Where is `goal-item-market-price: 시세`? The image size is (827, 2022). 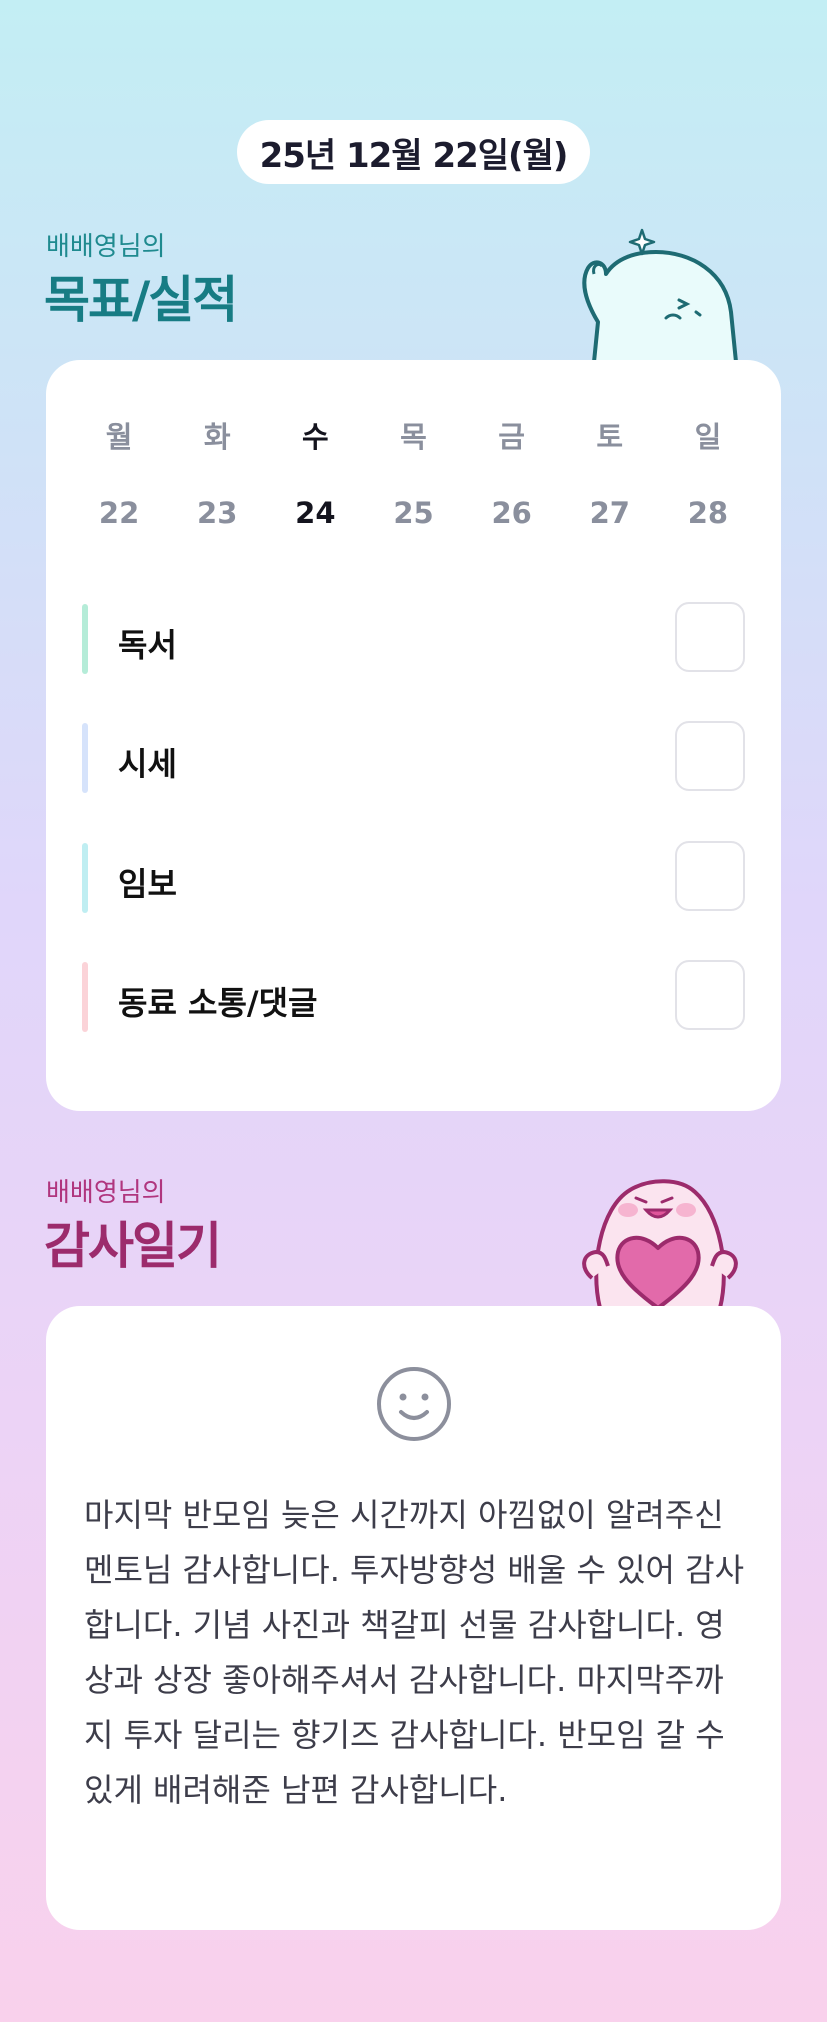
goal-item-market-price: 시세 is located at coordinates (413, 758).